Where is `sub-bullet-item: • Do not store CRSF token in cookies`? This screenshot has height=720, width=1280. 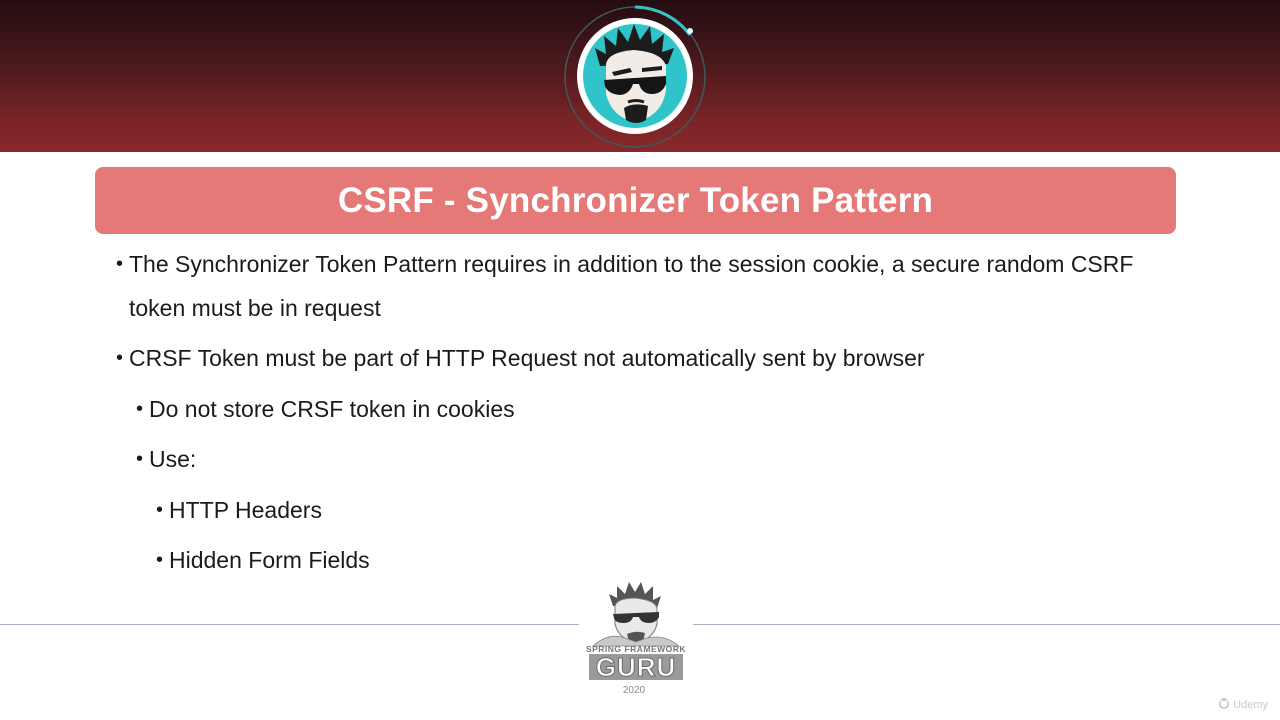 sub-bullet-item: • Do not store CRSF token in cookies is located at coordinates (325, 409).